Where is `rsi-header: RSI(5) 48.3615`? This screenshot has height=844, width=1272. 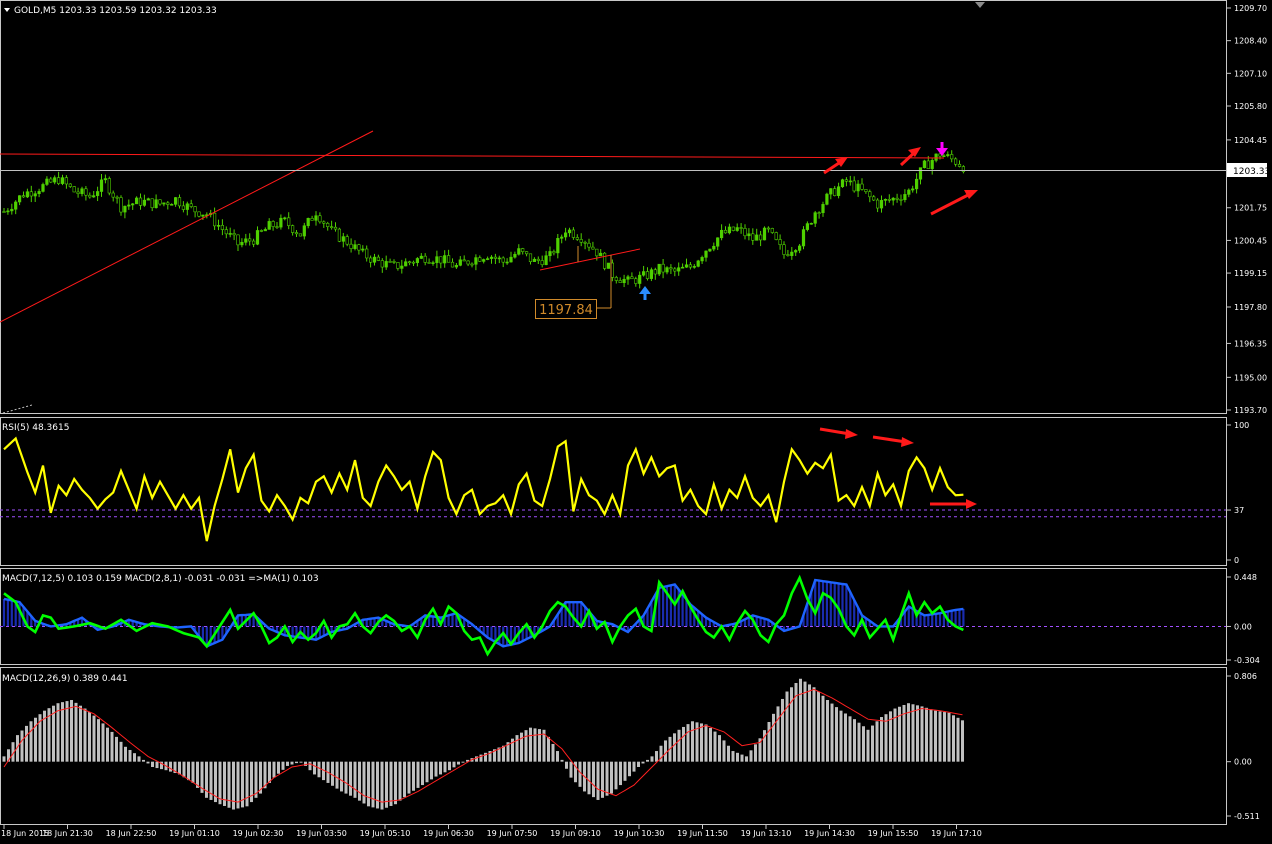 rsi-header: RSI(5) 48.3615 is located at coordinates (35, 428).